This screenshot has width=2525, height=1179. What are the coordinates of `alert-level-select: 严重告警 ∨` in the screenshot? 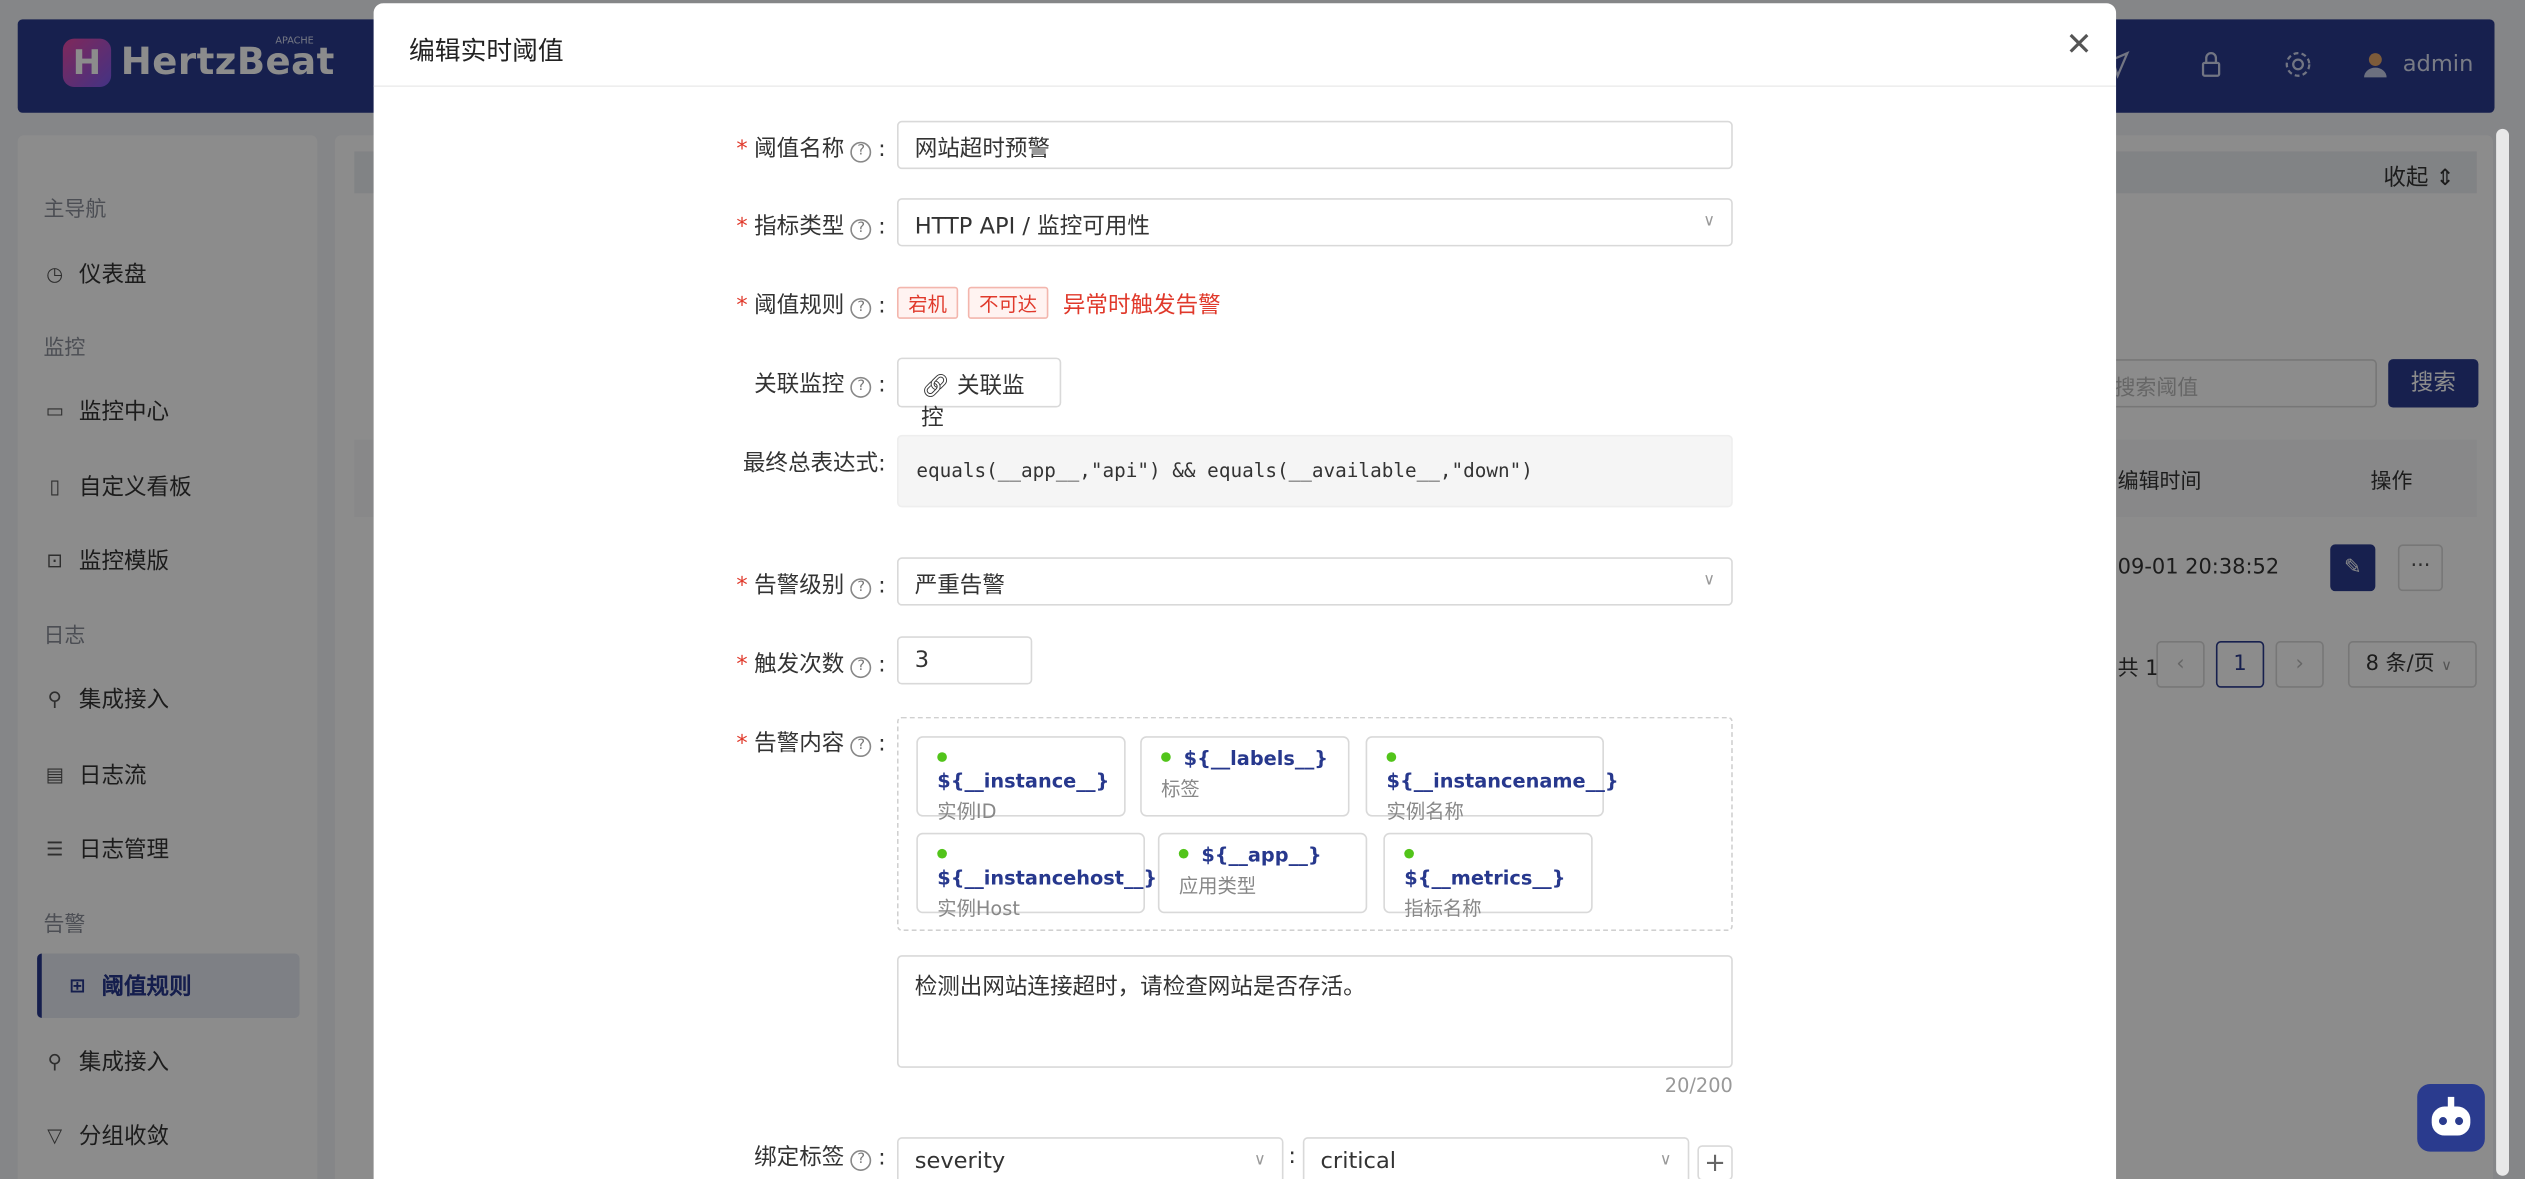 It's located at (1314, 581).